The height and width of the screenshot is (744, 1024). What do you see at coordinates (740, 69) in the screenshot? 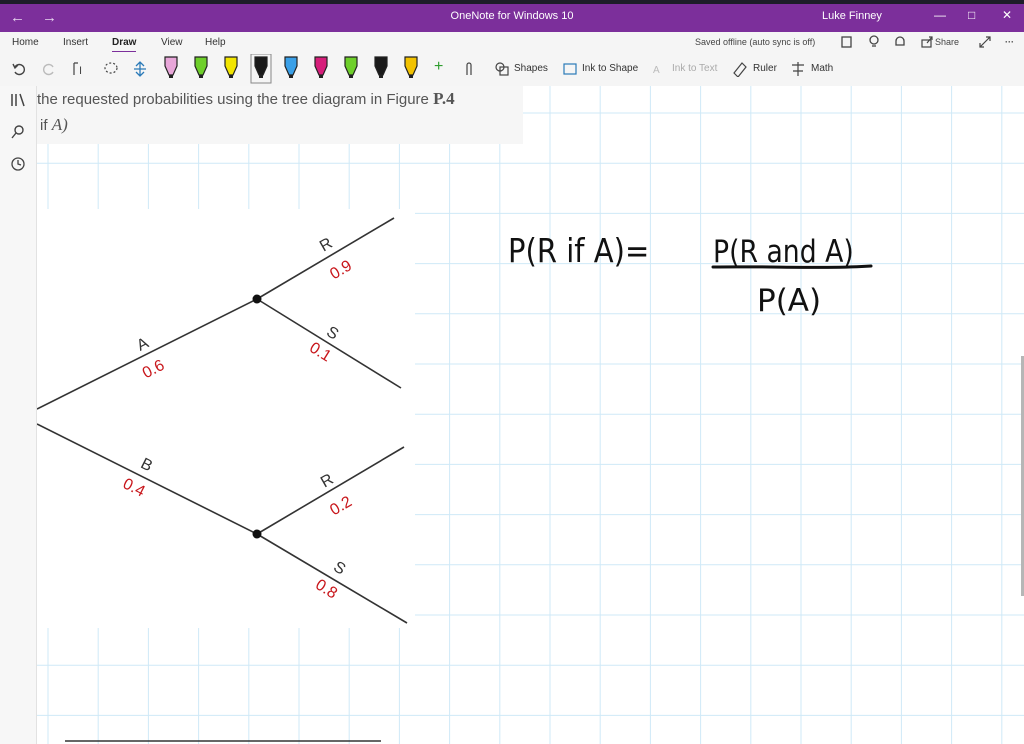
I see `ruler-icon` at bounding box center [740, 69].